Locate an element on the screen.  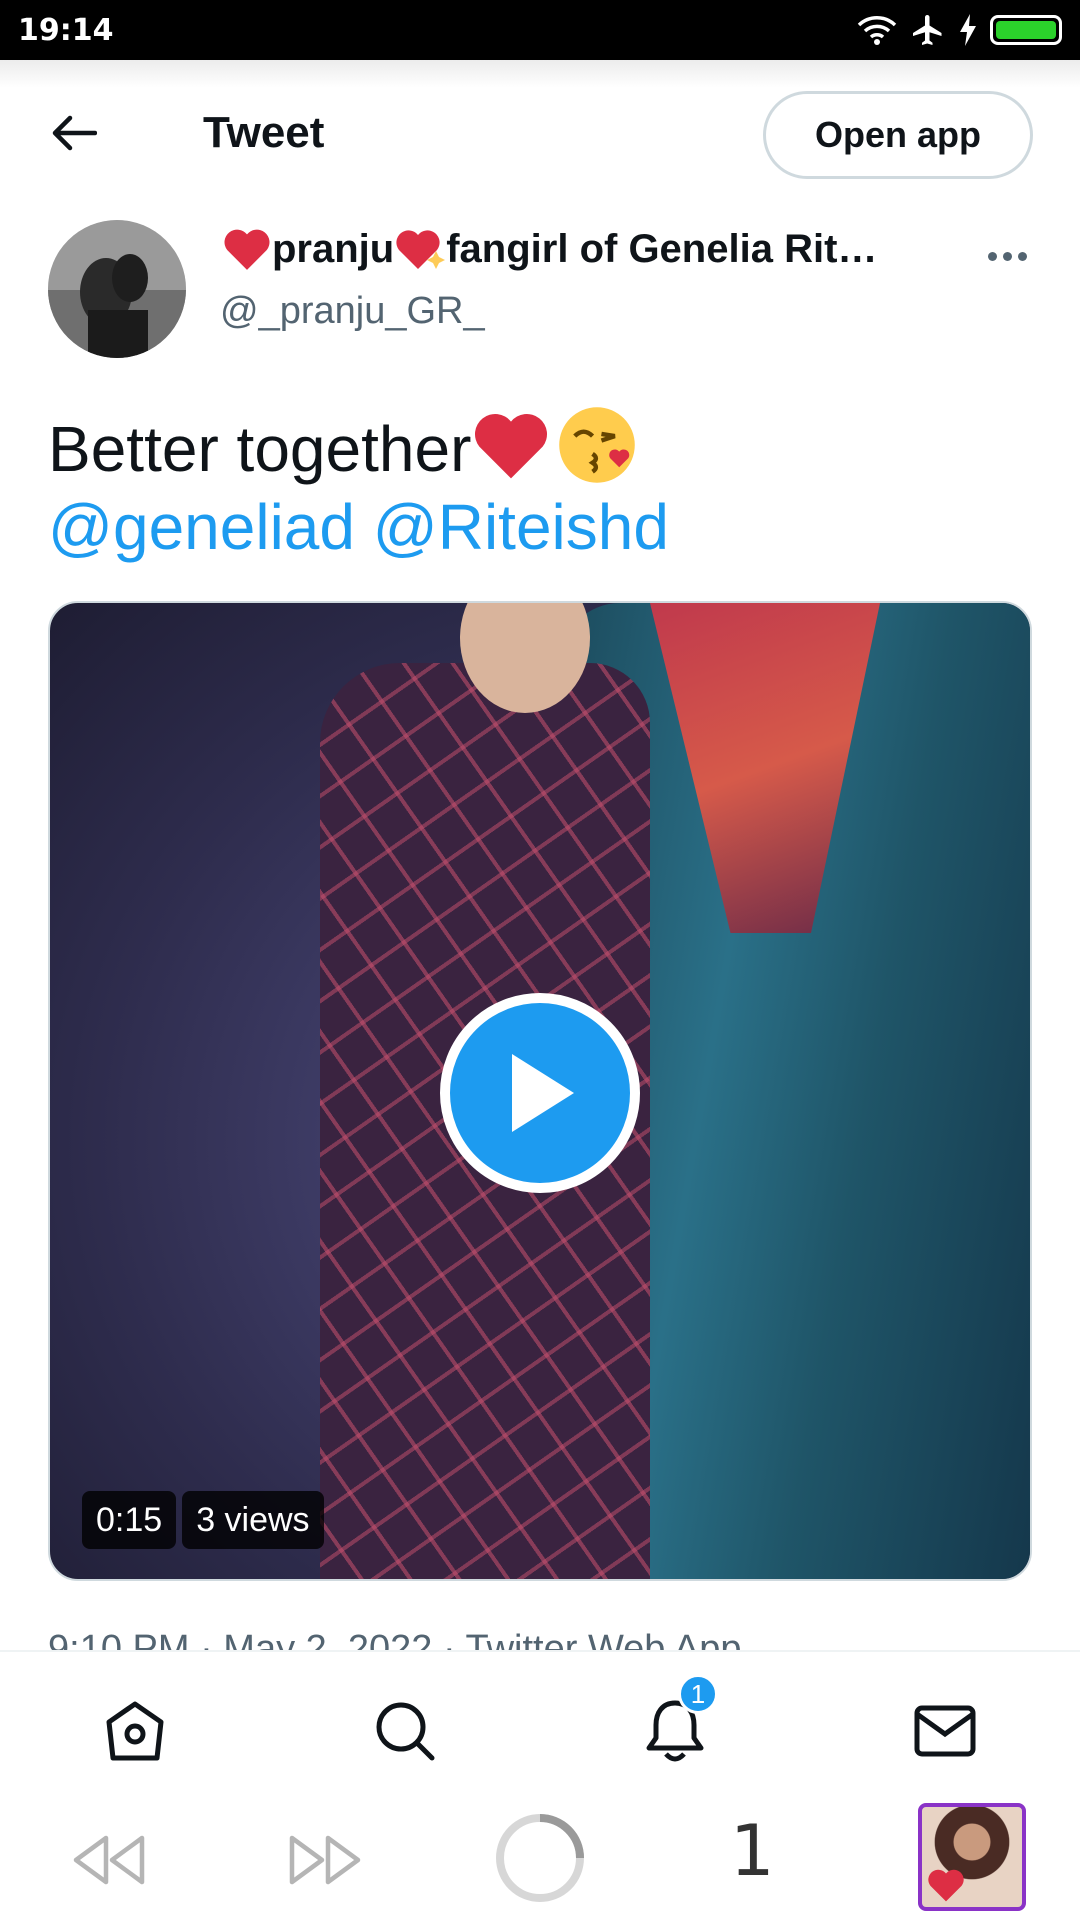
battery-icon is located at coordinates (1026, 30).